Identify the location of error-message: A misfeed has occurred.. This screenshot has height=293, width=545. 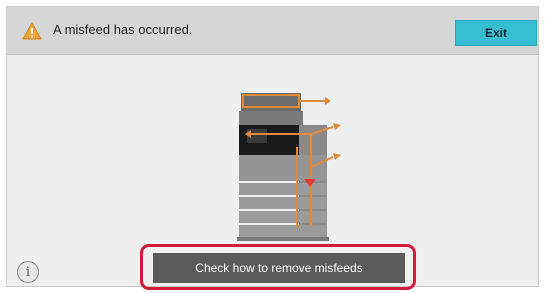
(123, 29).